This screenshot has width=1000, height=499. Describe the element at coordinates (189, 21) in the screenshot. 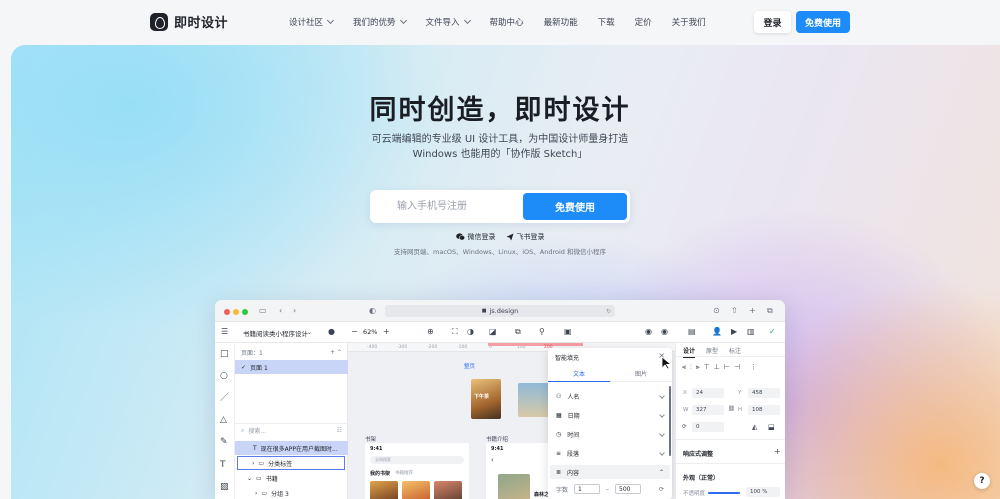

I see `brand-logo: 即时设计` at that location.